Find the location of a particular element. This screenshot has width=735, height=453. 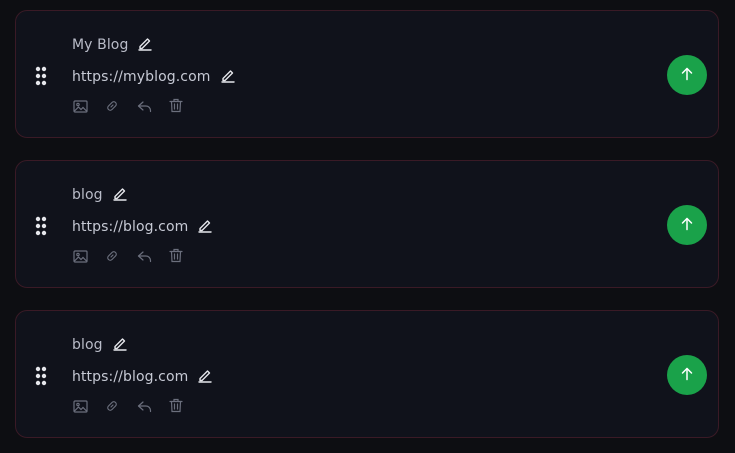

title-row: My Blog is located at coordinates (112, 45).